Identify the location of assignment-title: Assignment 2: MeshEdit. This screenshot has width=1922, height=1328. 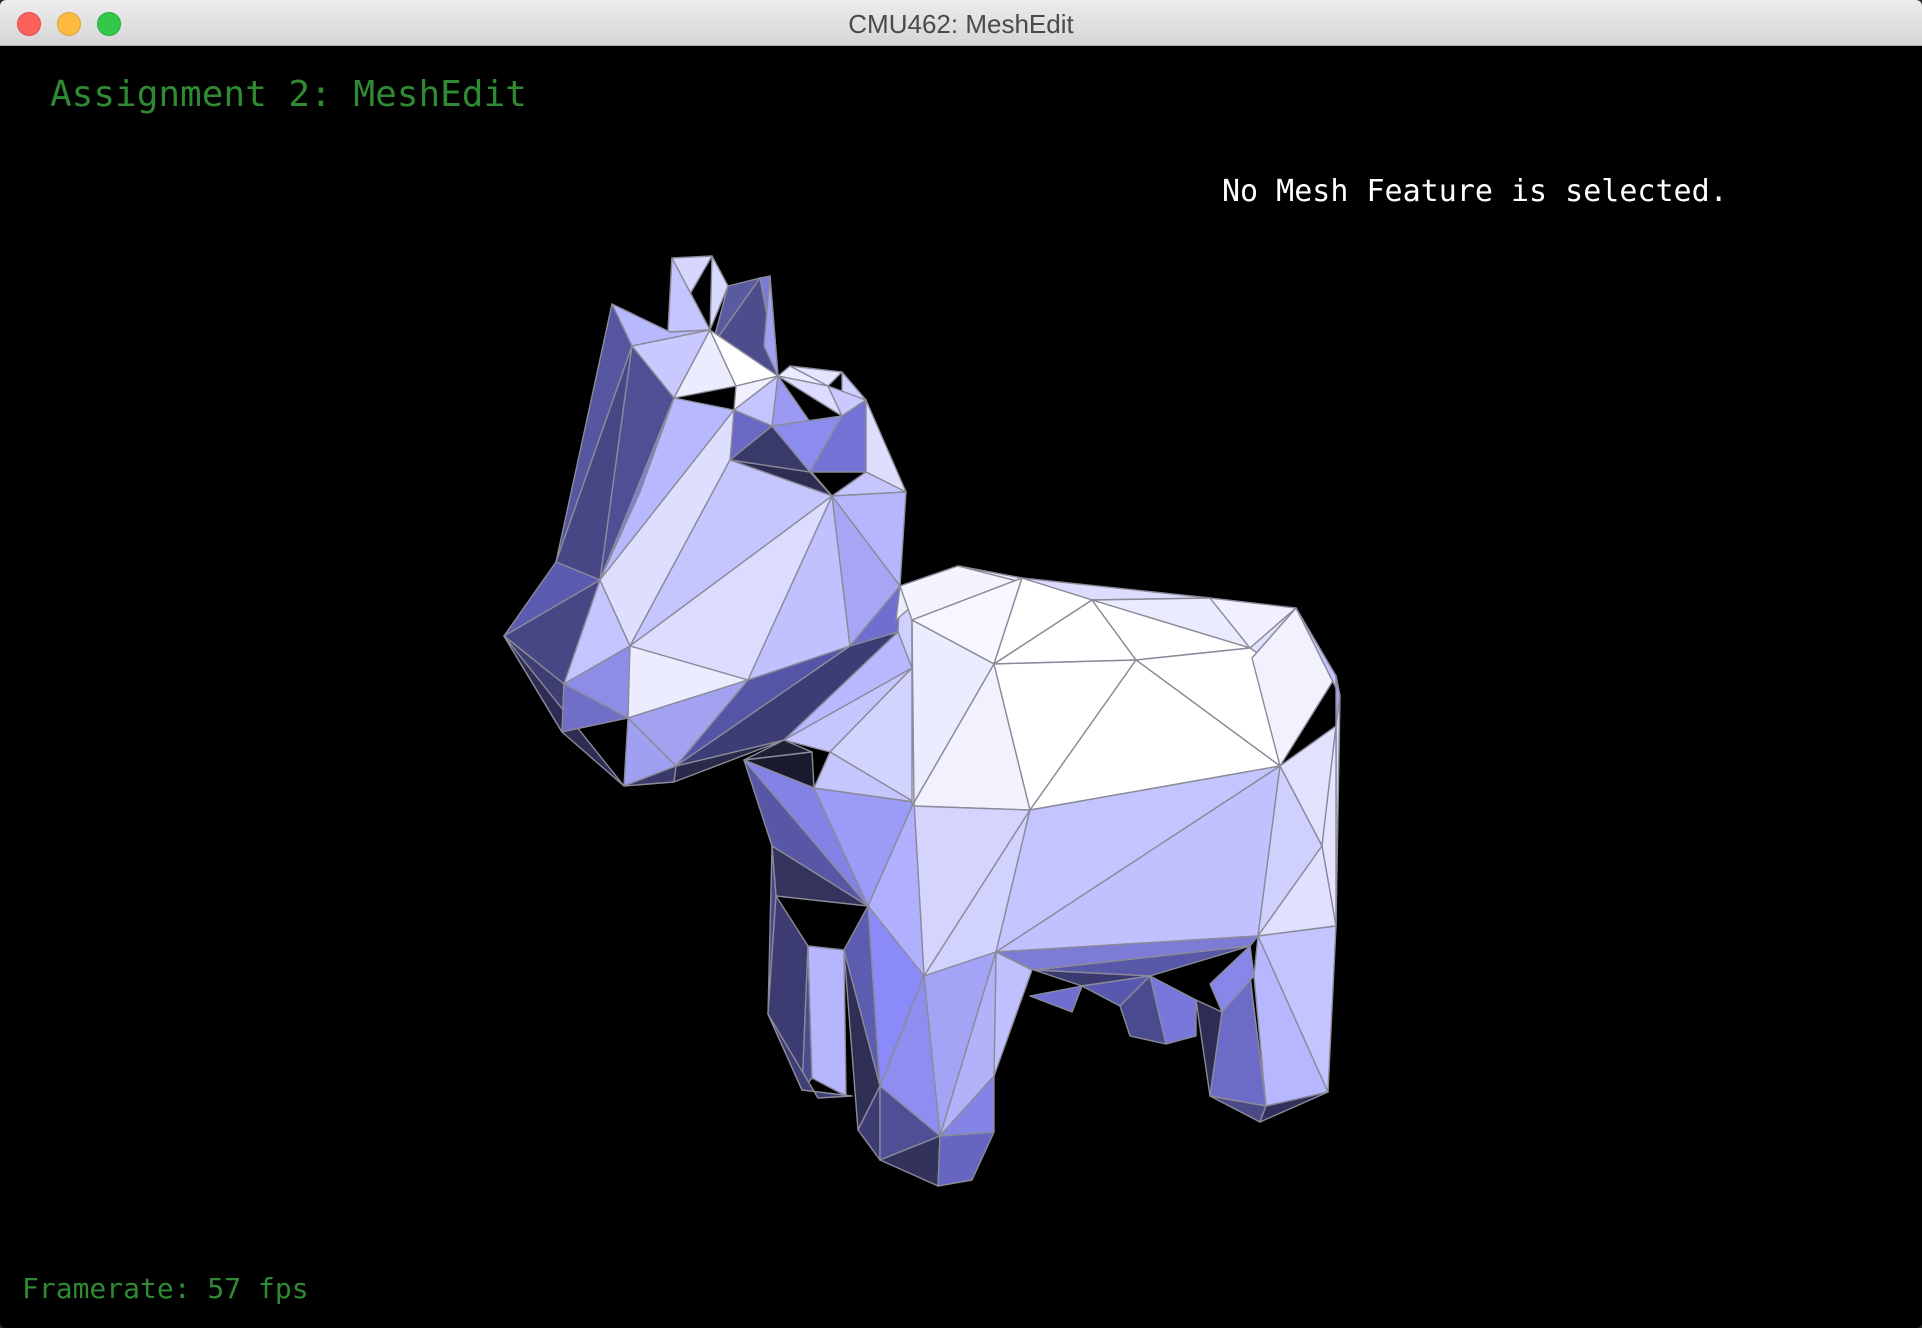
(288, 94).